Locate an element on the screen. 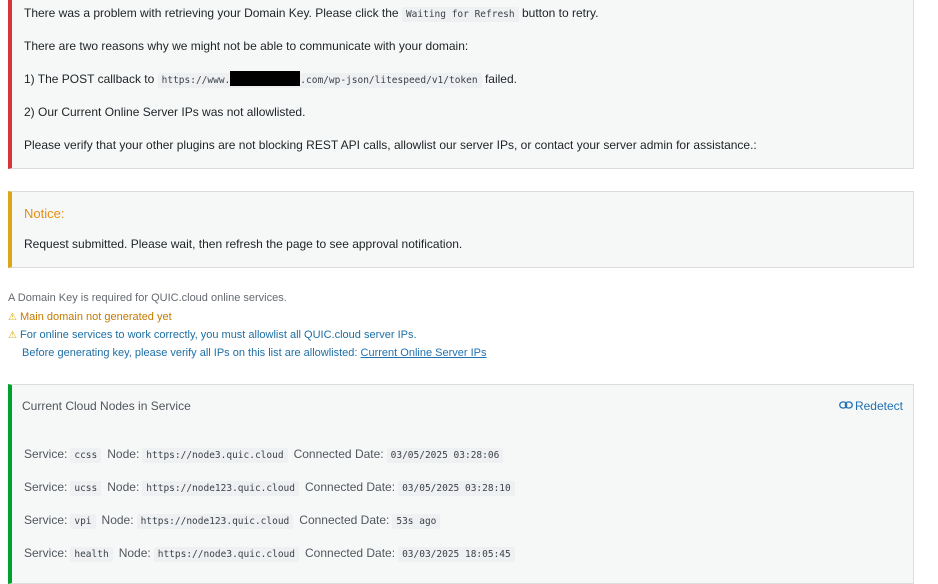  service-code: vpi is located at coordinates (83, 521).